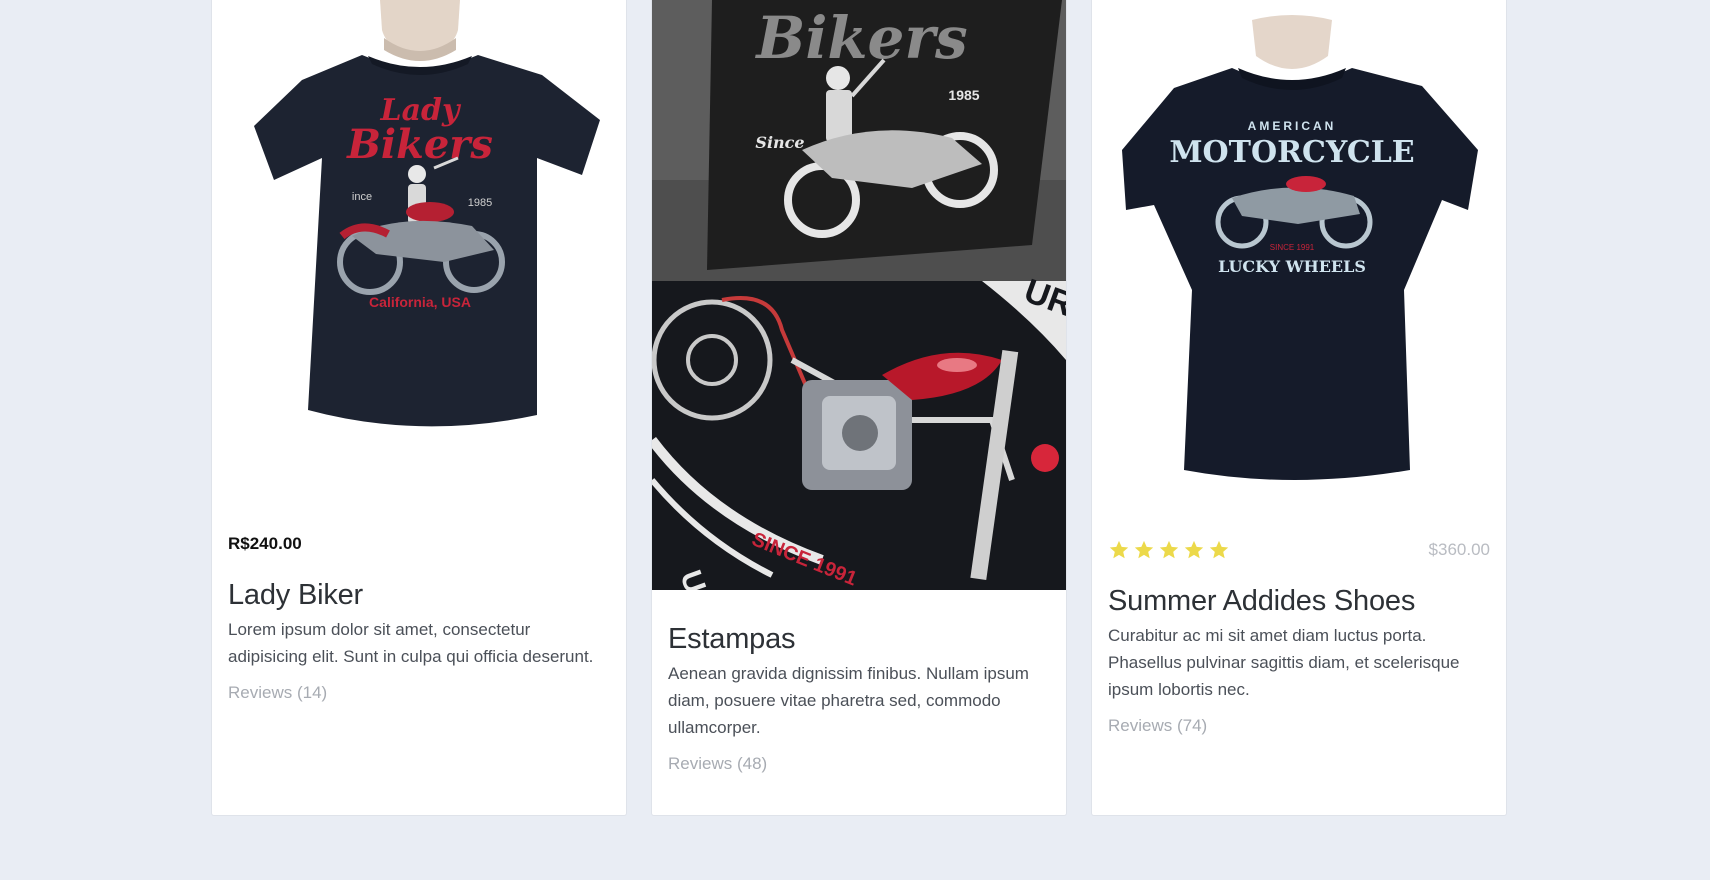 Image resolution: width=1710 pixels, height=880 pixels. What do you see at coordinates (859, 639) in the screenshot?
I see `product-title: Estampas` at bounding box center [859, 639].